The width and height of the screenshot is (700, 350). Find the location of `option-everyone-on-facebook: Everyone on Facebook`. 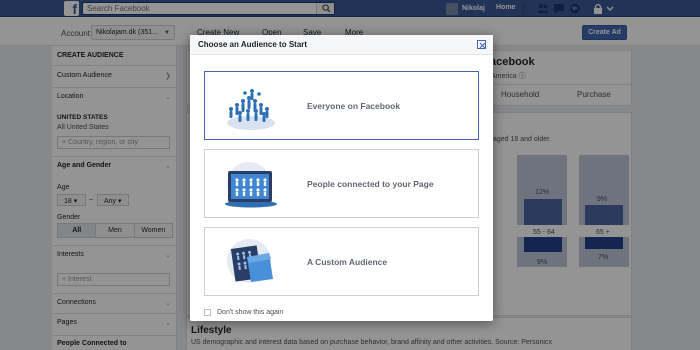

option-everyone-on-facebook: Everyone on Facebook is located at coordinates (341, 105).